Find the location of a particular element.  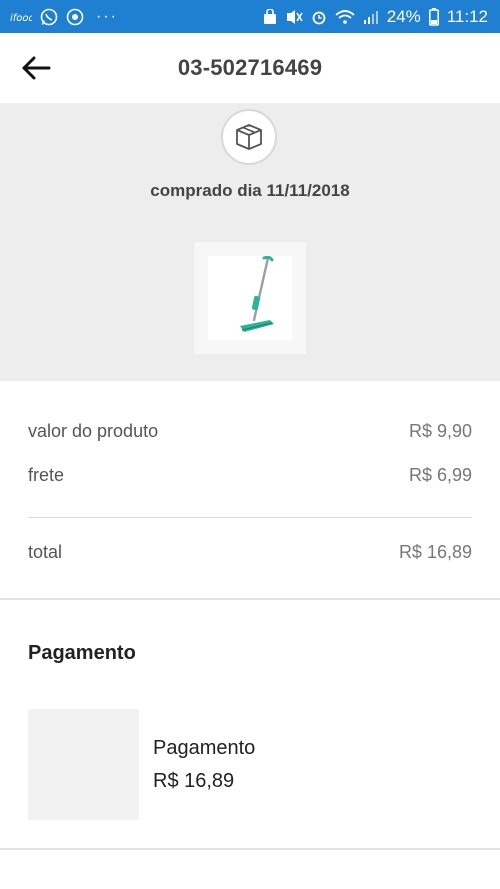

product-price-label: valor do produto is located at coordinates (93, 430).